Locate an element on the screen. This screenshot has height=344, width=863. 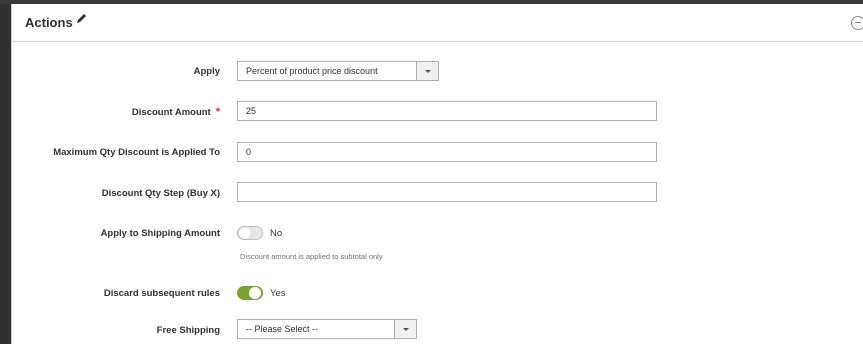
discount-amount-label-text: Discount Amount is located at coordinates (171, 112).